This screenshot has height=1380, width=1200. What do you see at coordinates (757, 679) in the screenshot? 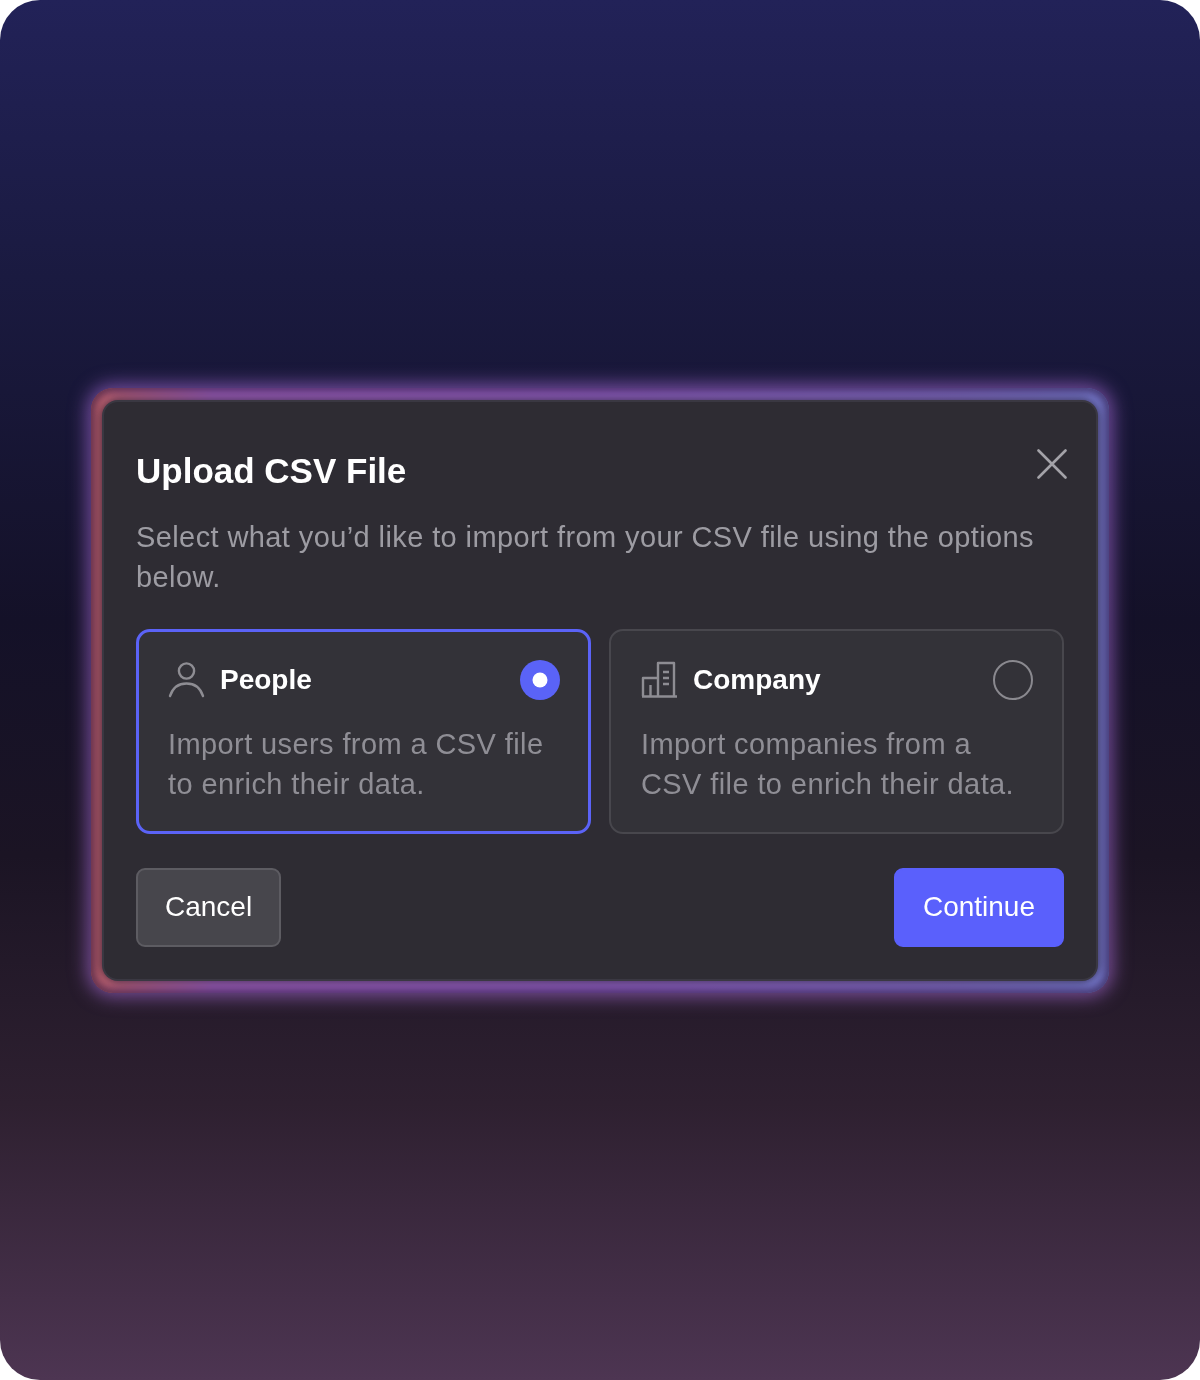
I see `option-title: Company` at bounding box center [757, 679].